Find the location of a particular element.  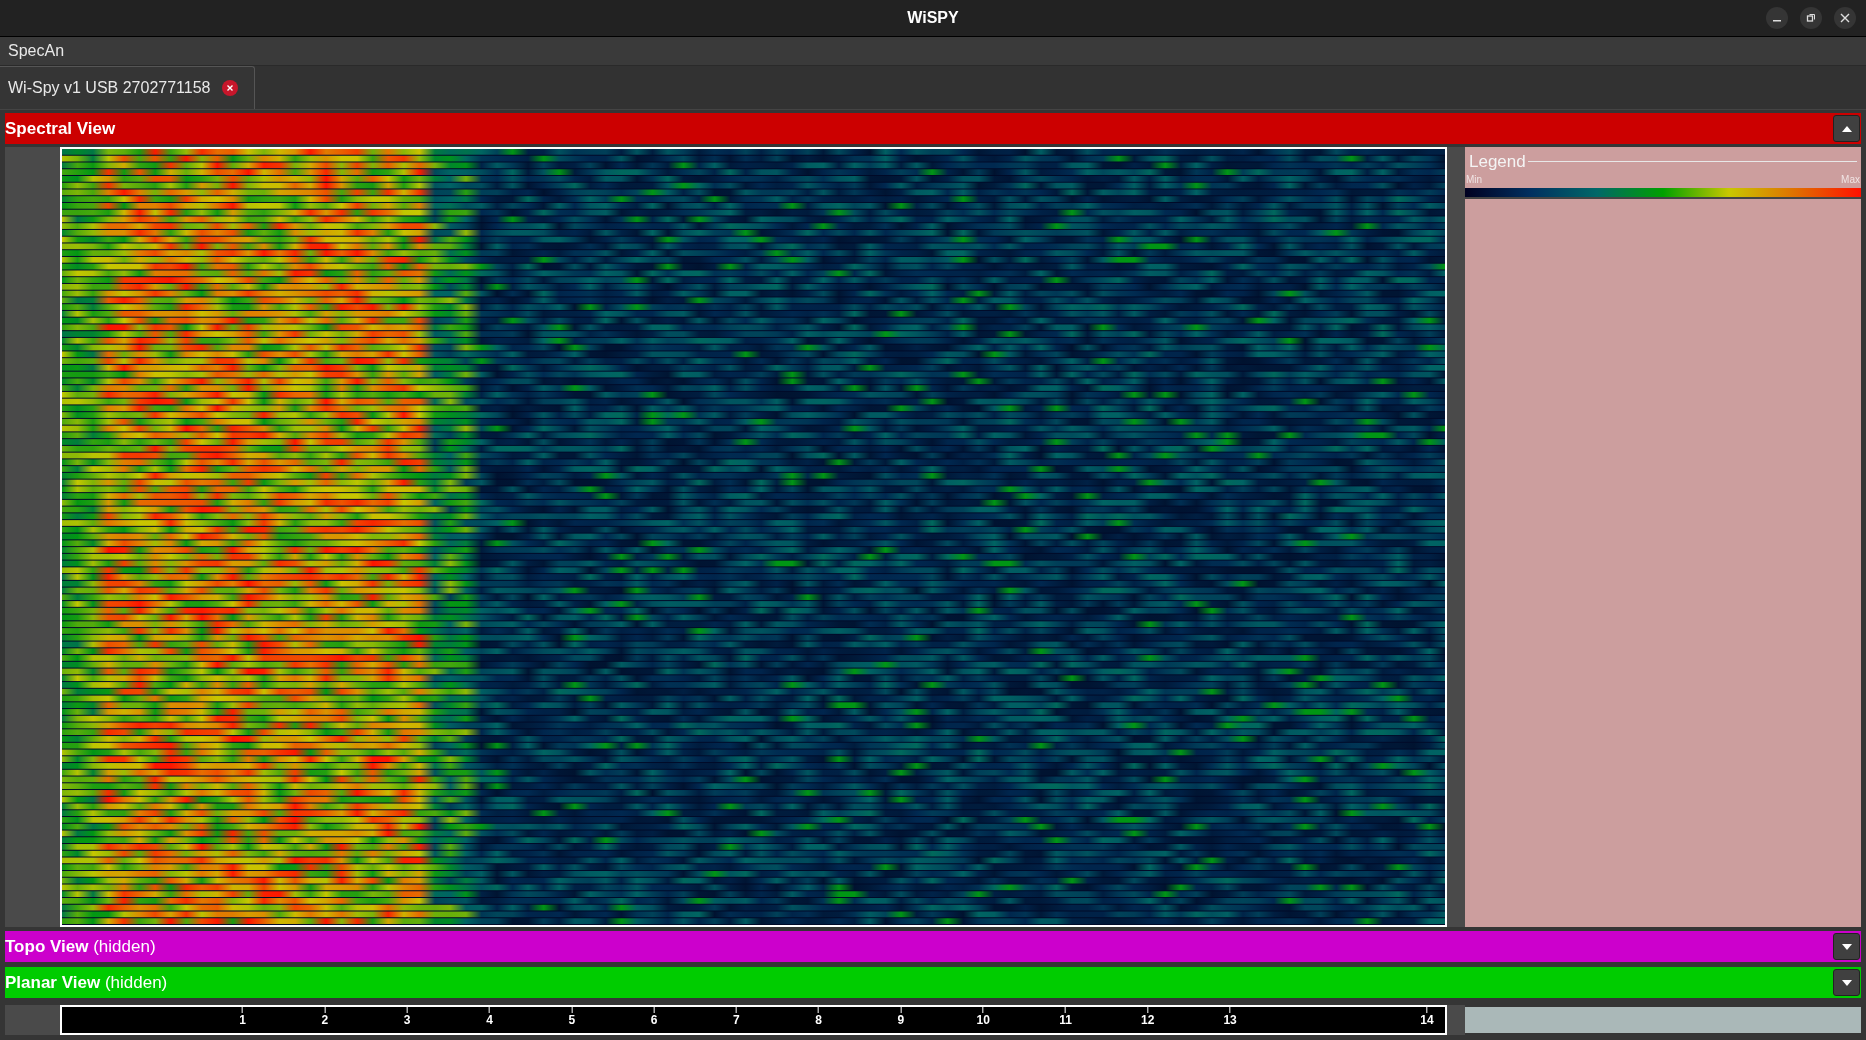

close-button is located at coordinates (1845, 18).